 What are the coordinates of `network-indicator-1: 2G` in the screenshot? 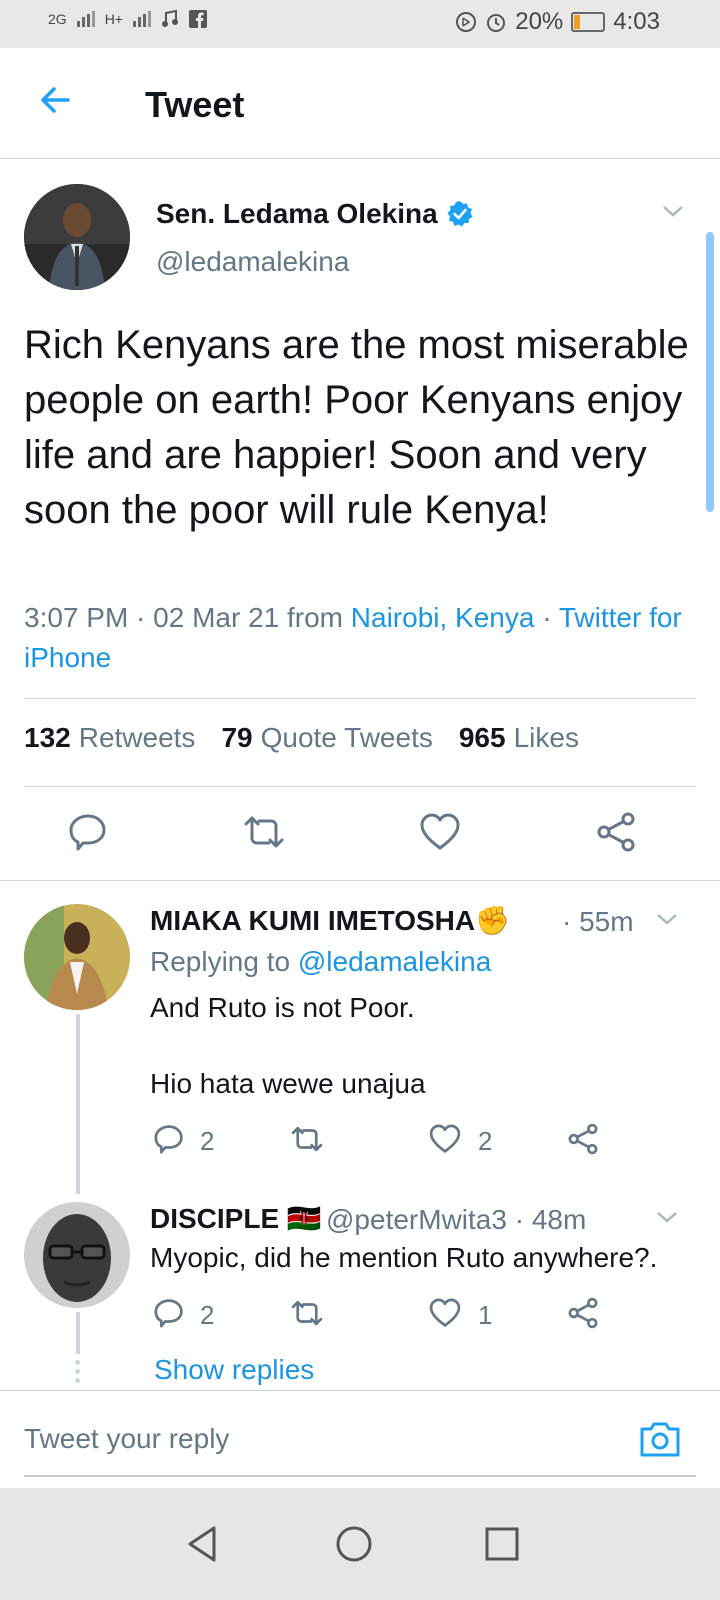 It's located at (57, 19).